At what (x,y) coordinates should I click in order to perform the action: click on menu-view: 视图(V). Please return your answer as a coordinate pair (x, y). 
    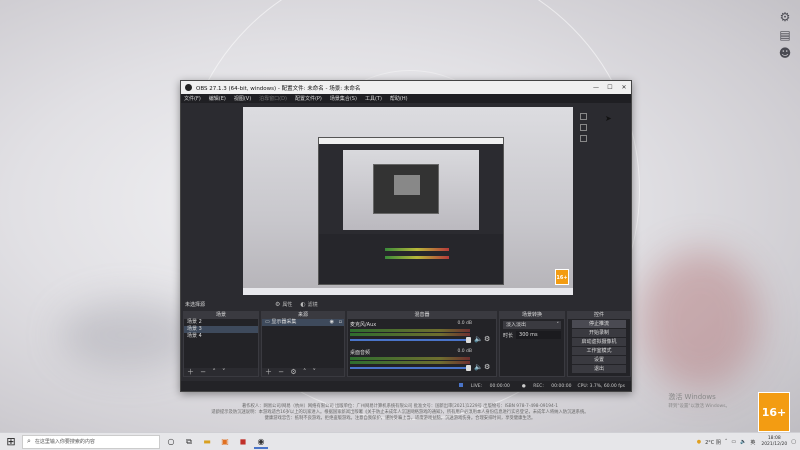
    Looking at the image, I should click on (242, 98).